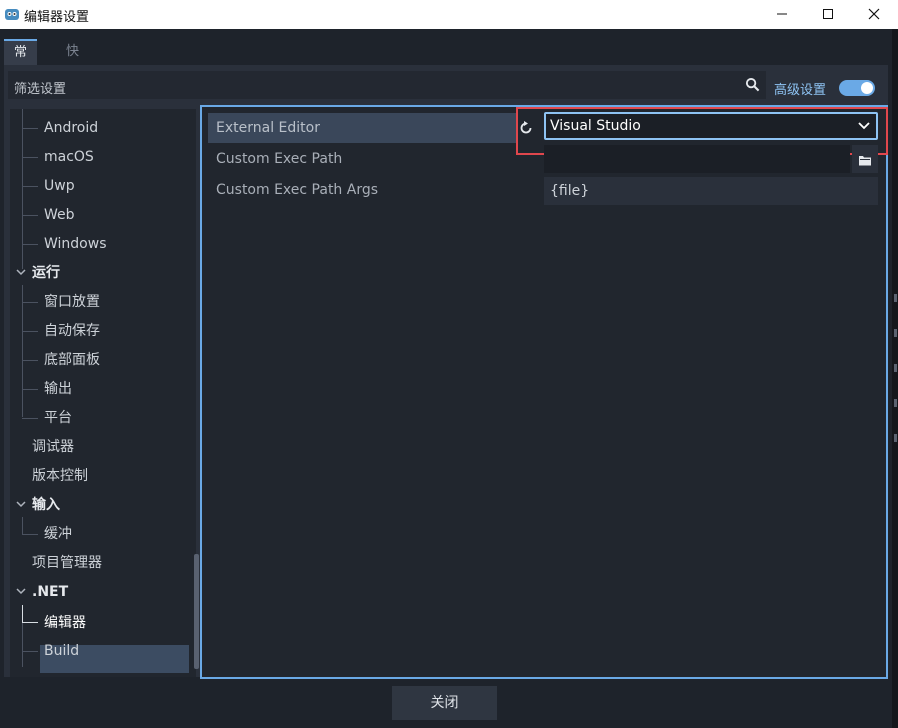 This screenshot has width=898, height=728. I want to click on tree-item-version-control: 版本控制, so click(60, 476).